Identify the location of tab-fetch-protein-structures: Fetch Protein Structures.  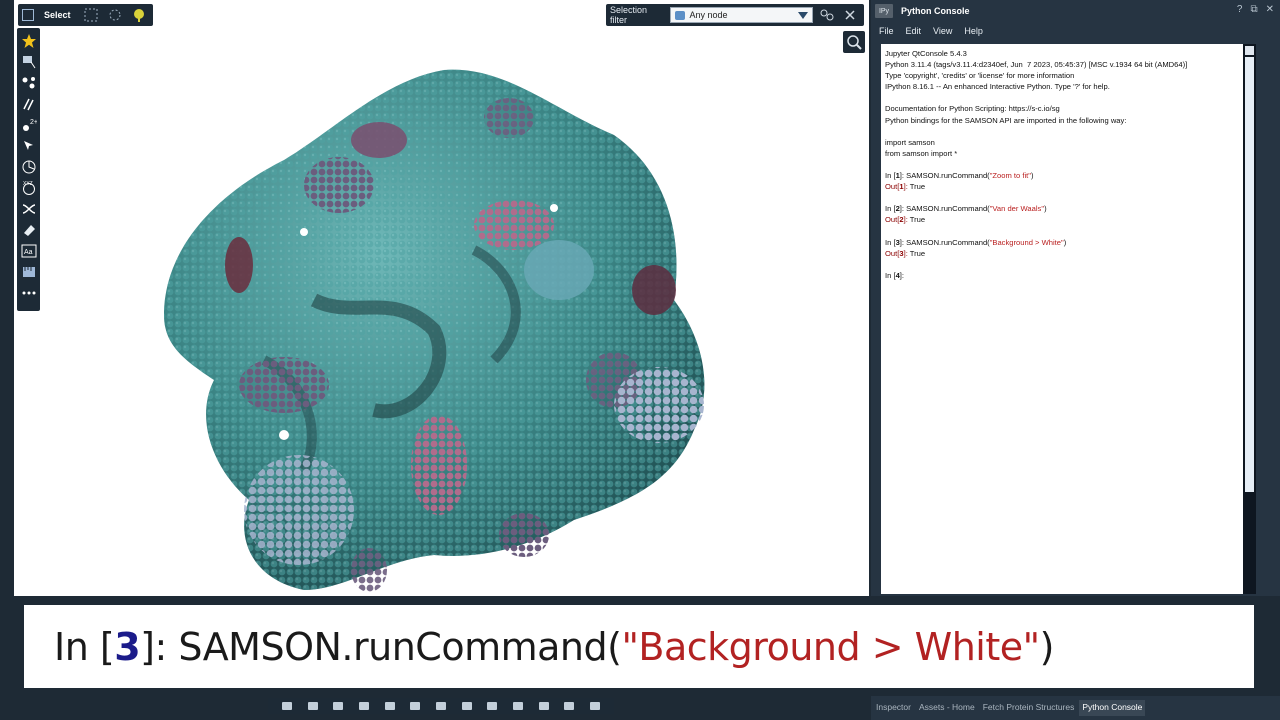
(1029, 708).